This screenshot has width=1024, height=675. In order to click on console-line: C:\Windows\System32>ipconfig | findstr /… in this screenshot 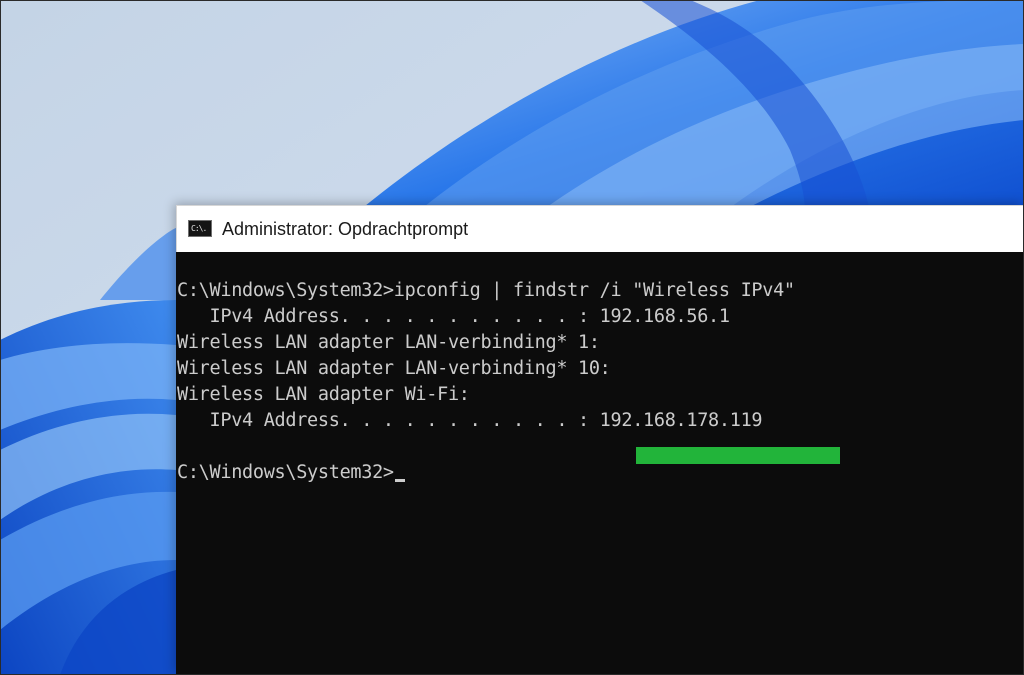, I will do `click(486, 290)`.